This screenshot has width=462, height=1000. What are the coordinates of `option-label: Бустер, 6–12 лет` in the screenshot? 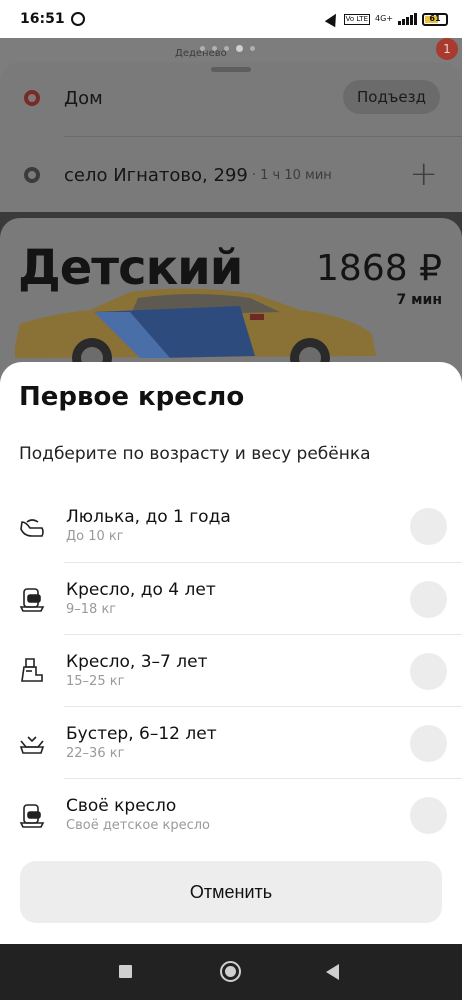 It's located at (141, 733).